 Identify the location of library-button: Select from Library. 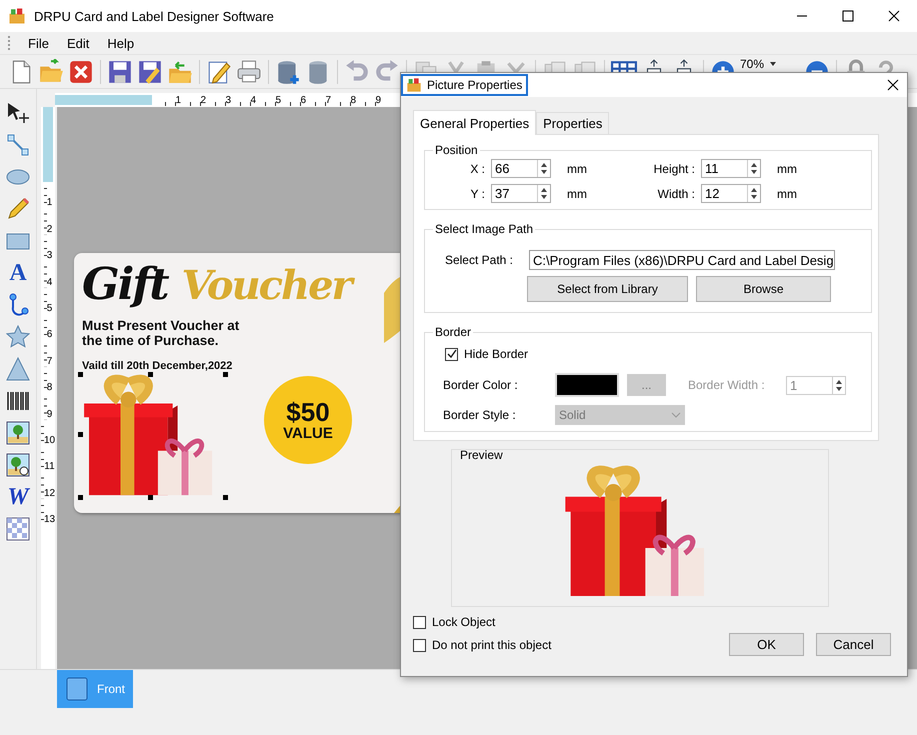
(607, 289).